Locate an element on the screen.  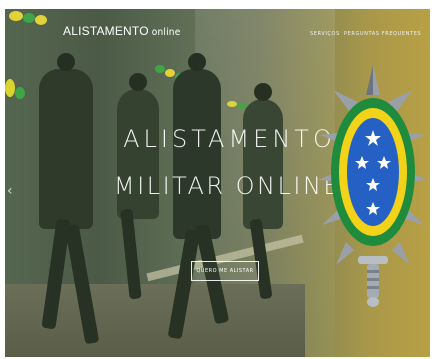
enlist-button: QUERO ME ALISTAR is located at coordinates (225, 271).